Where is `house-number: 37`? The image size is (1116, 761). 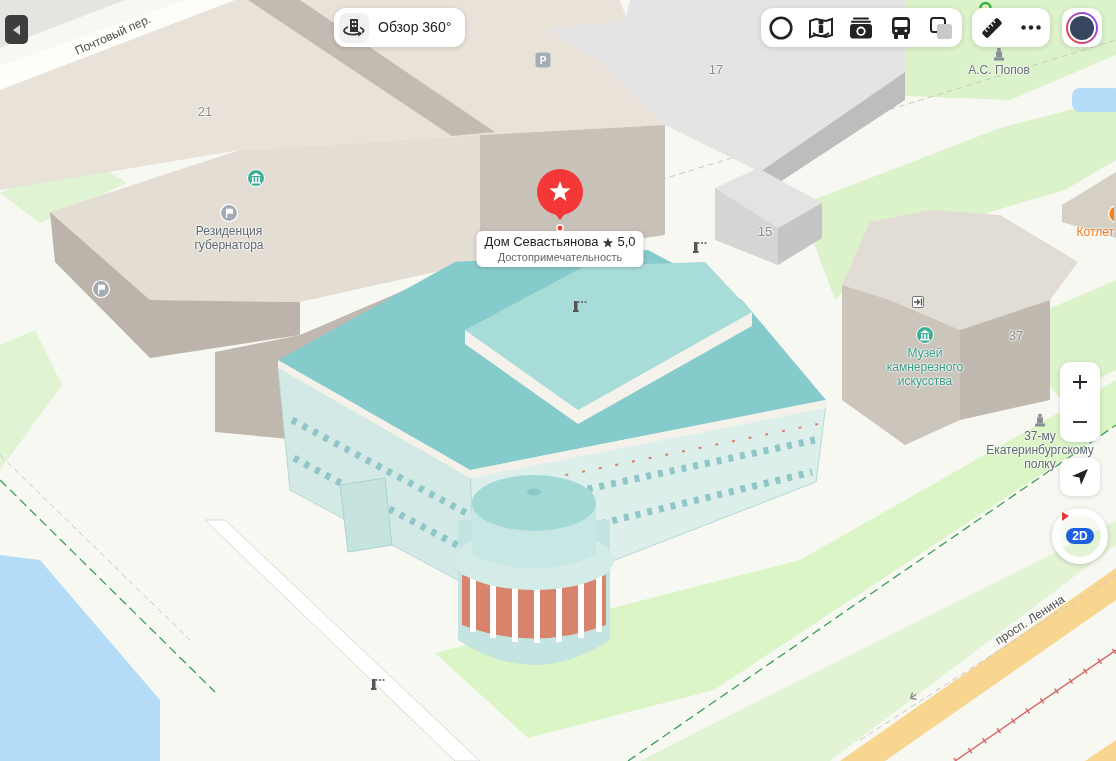 house-number: 37 is located at coordinates (1016, 336).